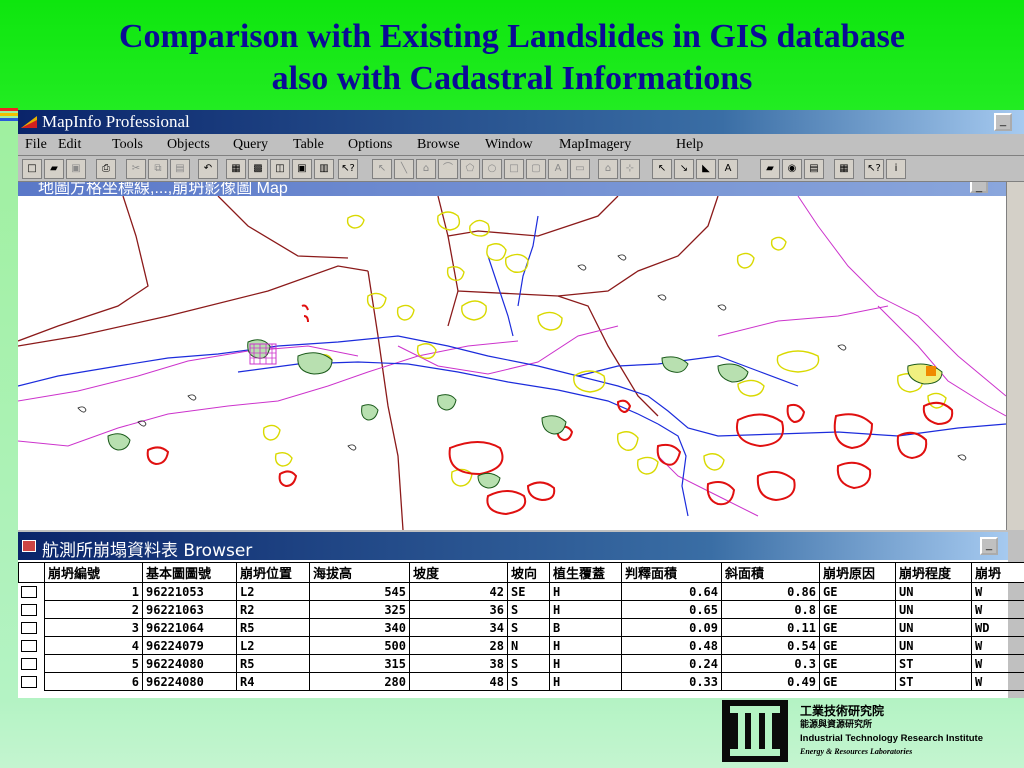  What do you see at coordinates (189, 645) in the screenshot?
I see `table-cell: 96224079` at bounding box center [189, 645].